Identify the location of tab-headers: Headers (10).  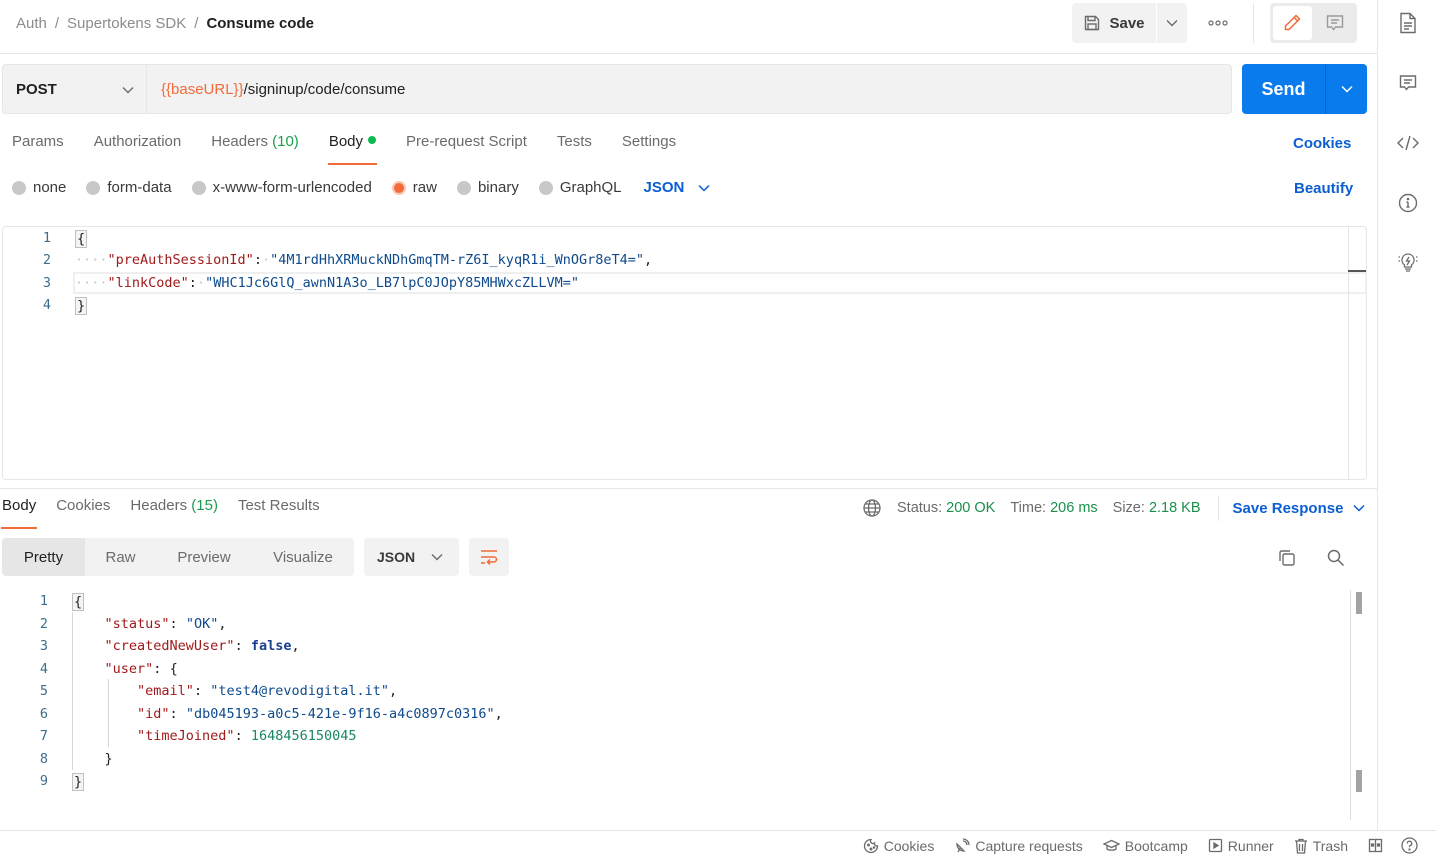
(255, 149).